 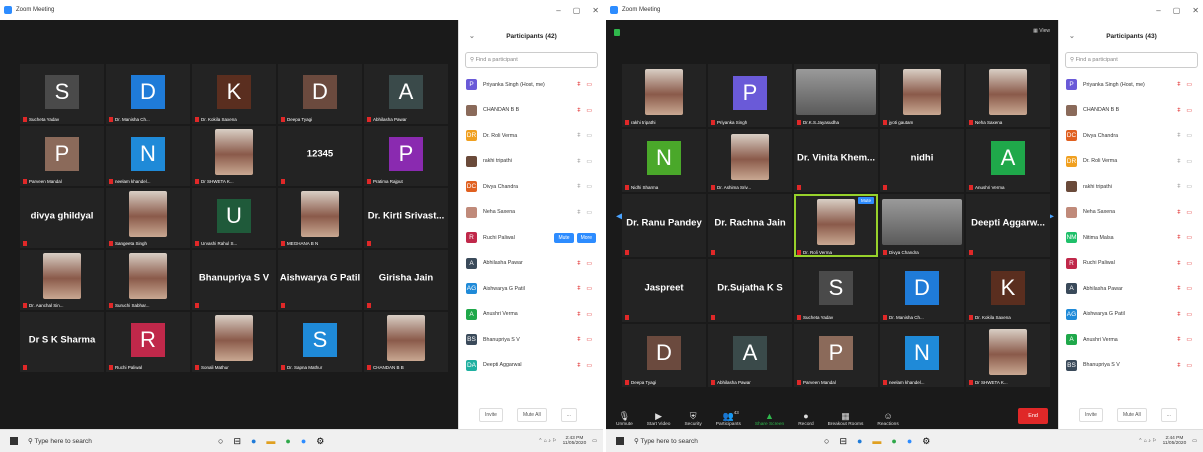 What do you see at coordinates (664, 290) in the screenshot?
I see `video-tile: Jaspreet` at bounding box center [664, 290].